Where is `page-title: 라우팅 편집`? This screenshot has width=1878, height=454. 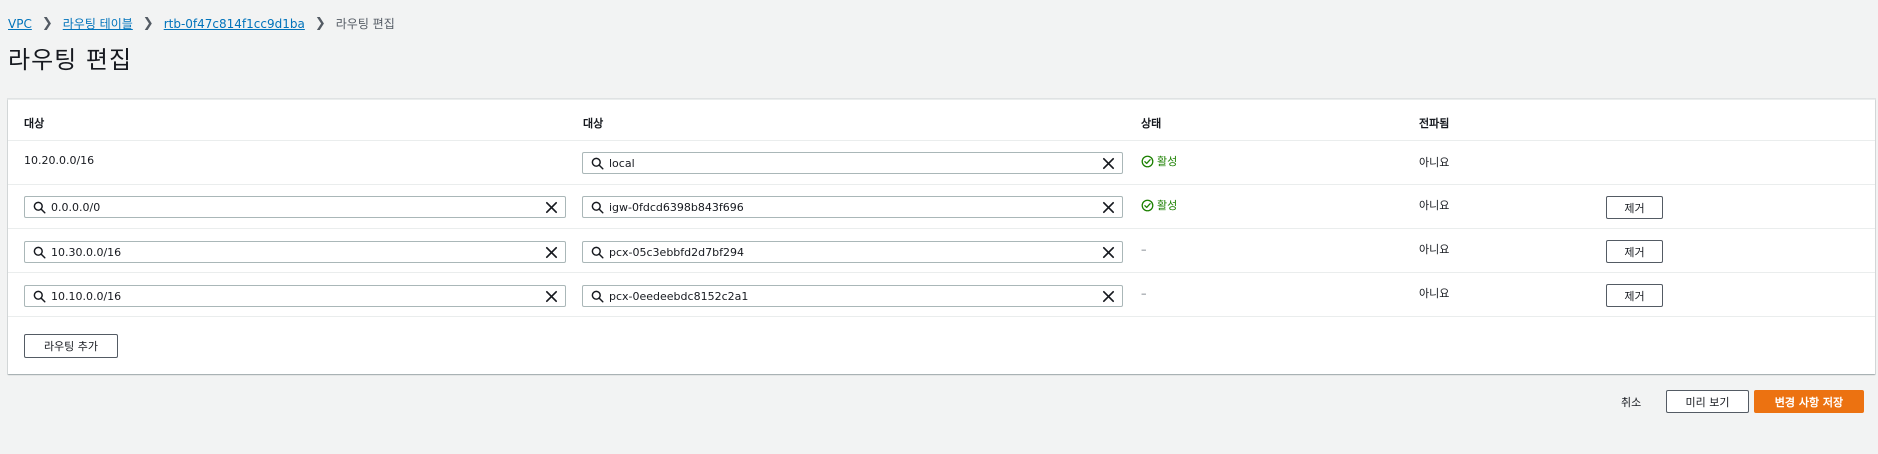 page-title: 라우팅 편집 is located at coordinates (70, 60).